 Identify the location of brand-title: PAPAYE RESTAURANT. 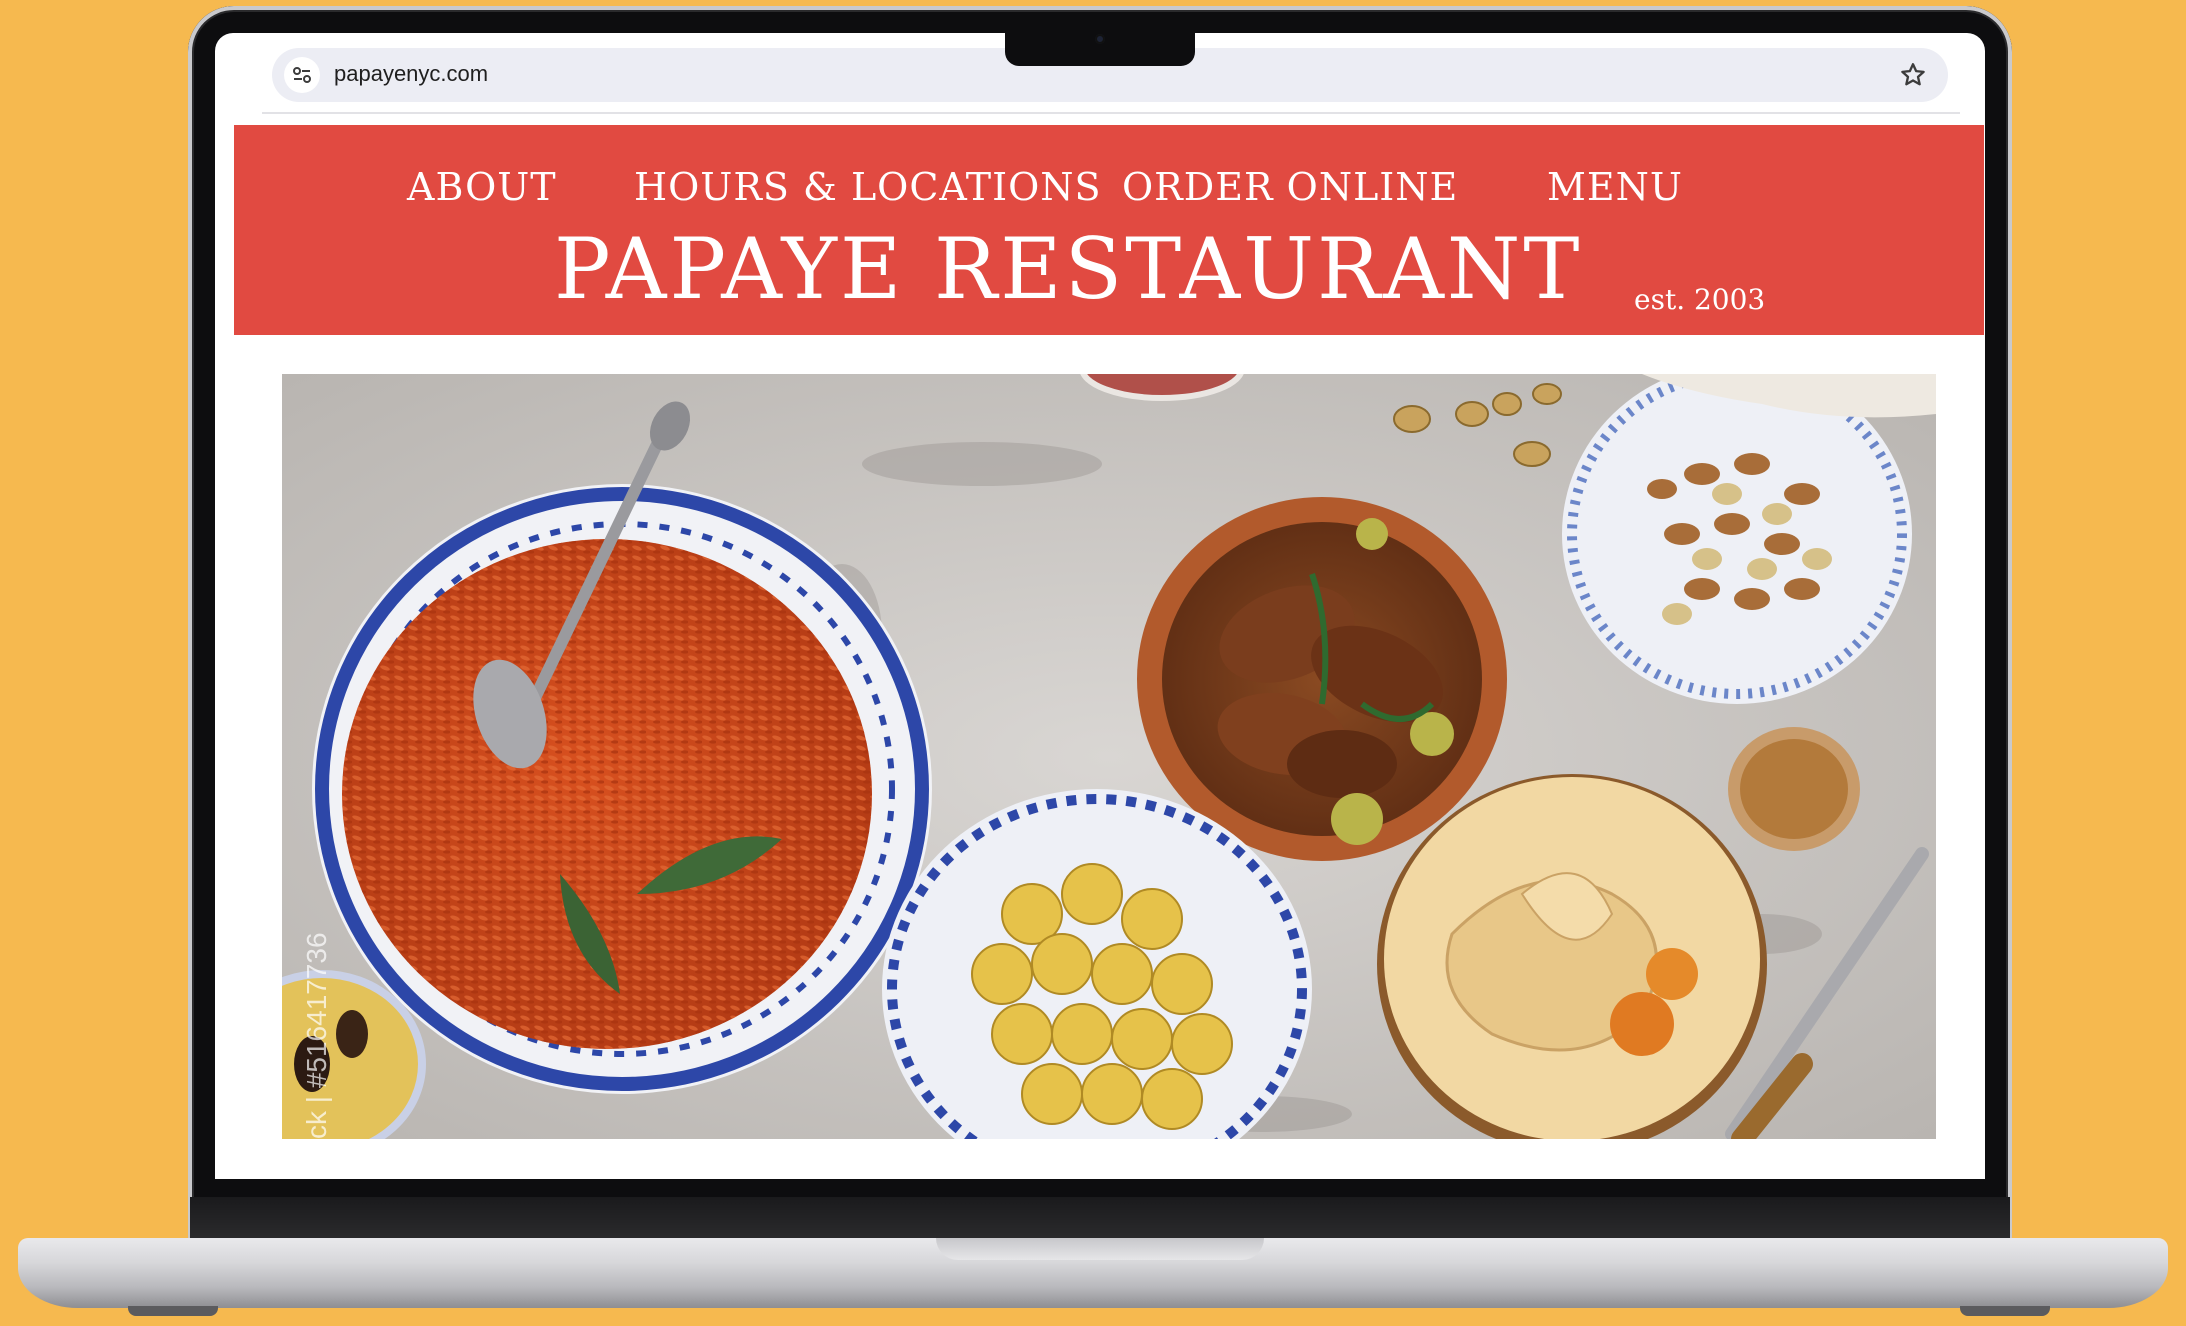
(1068, 269).